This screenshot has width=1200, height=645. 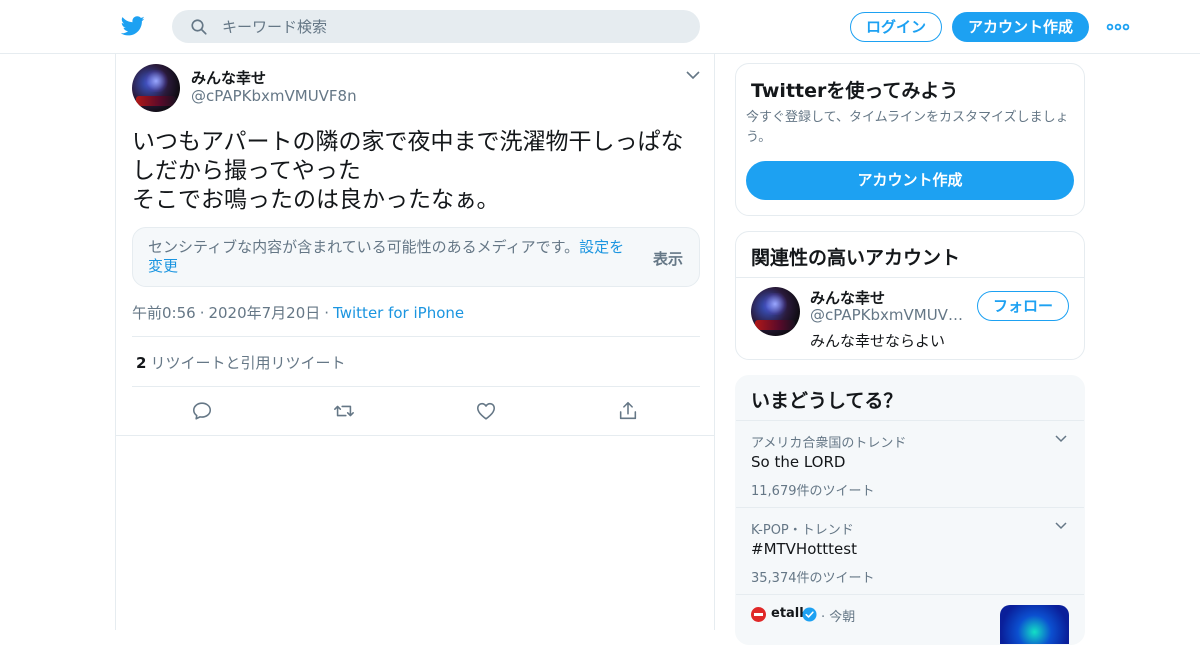 I want to click on tweet-text-line: そこでお鳴ったのは良かったなぁ。, so click(x=316, y=200).